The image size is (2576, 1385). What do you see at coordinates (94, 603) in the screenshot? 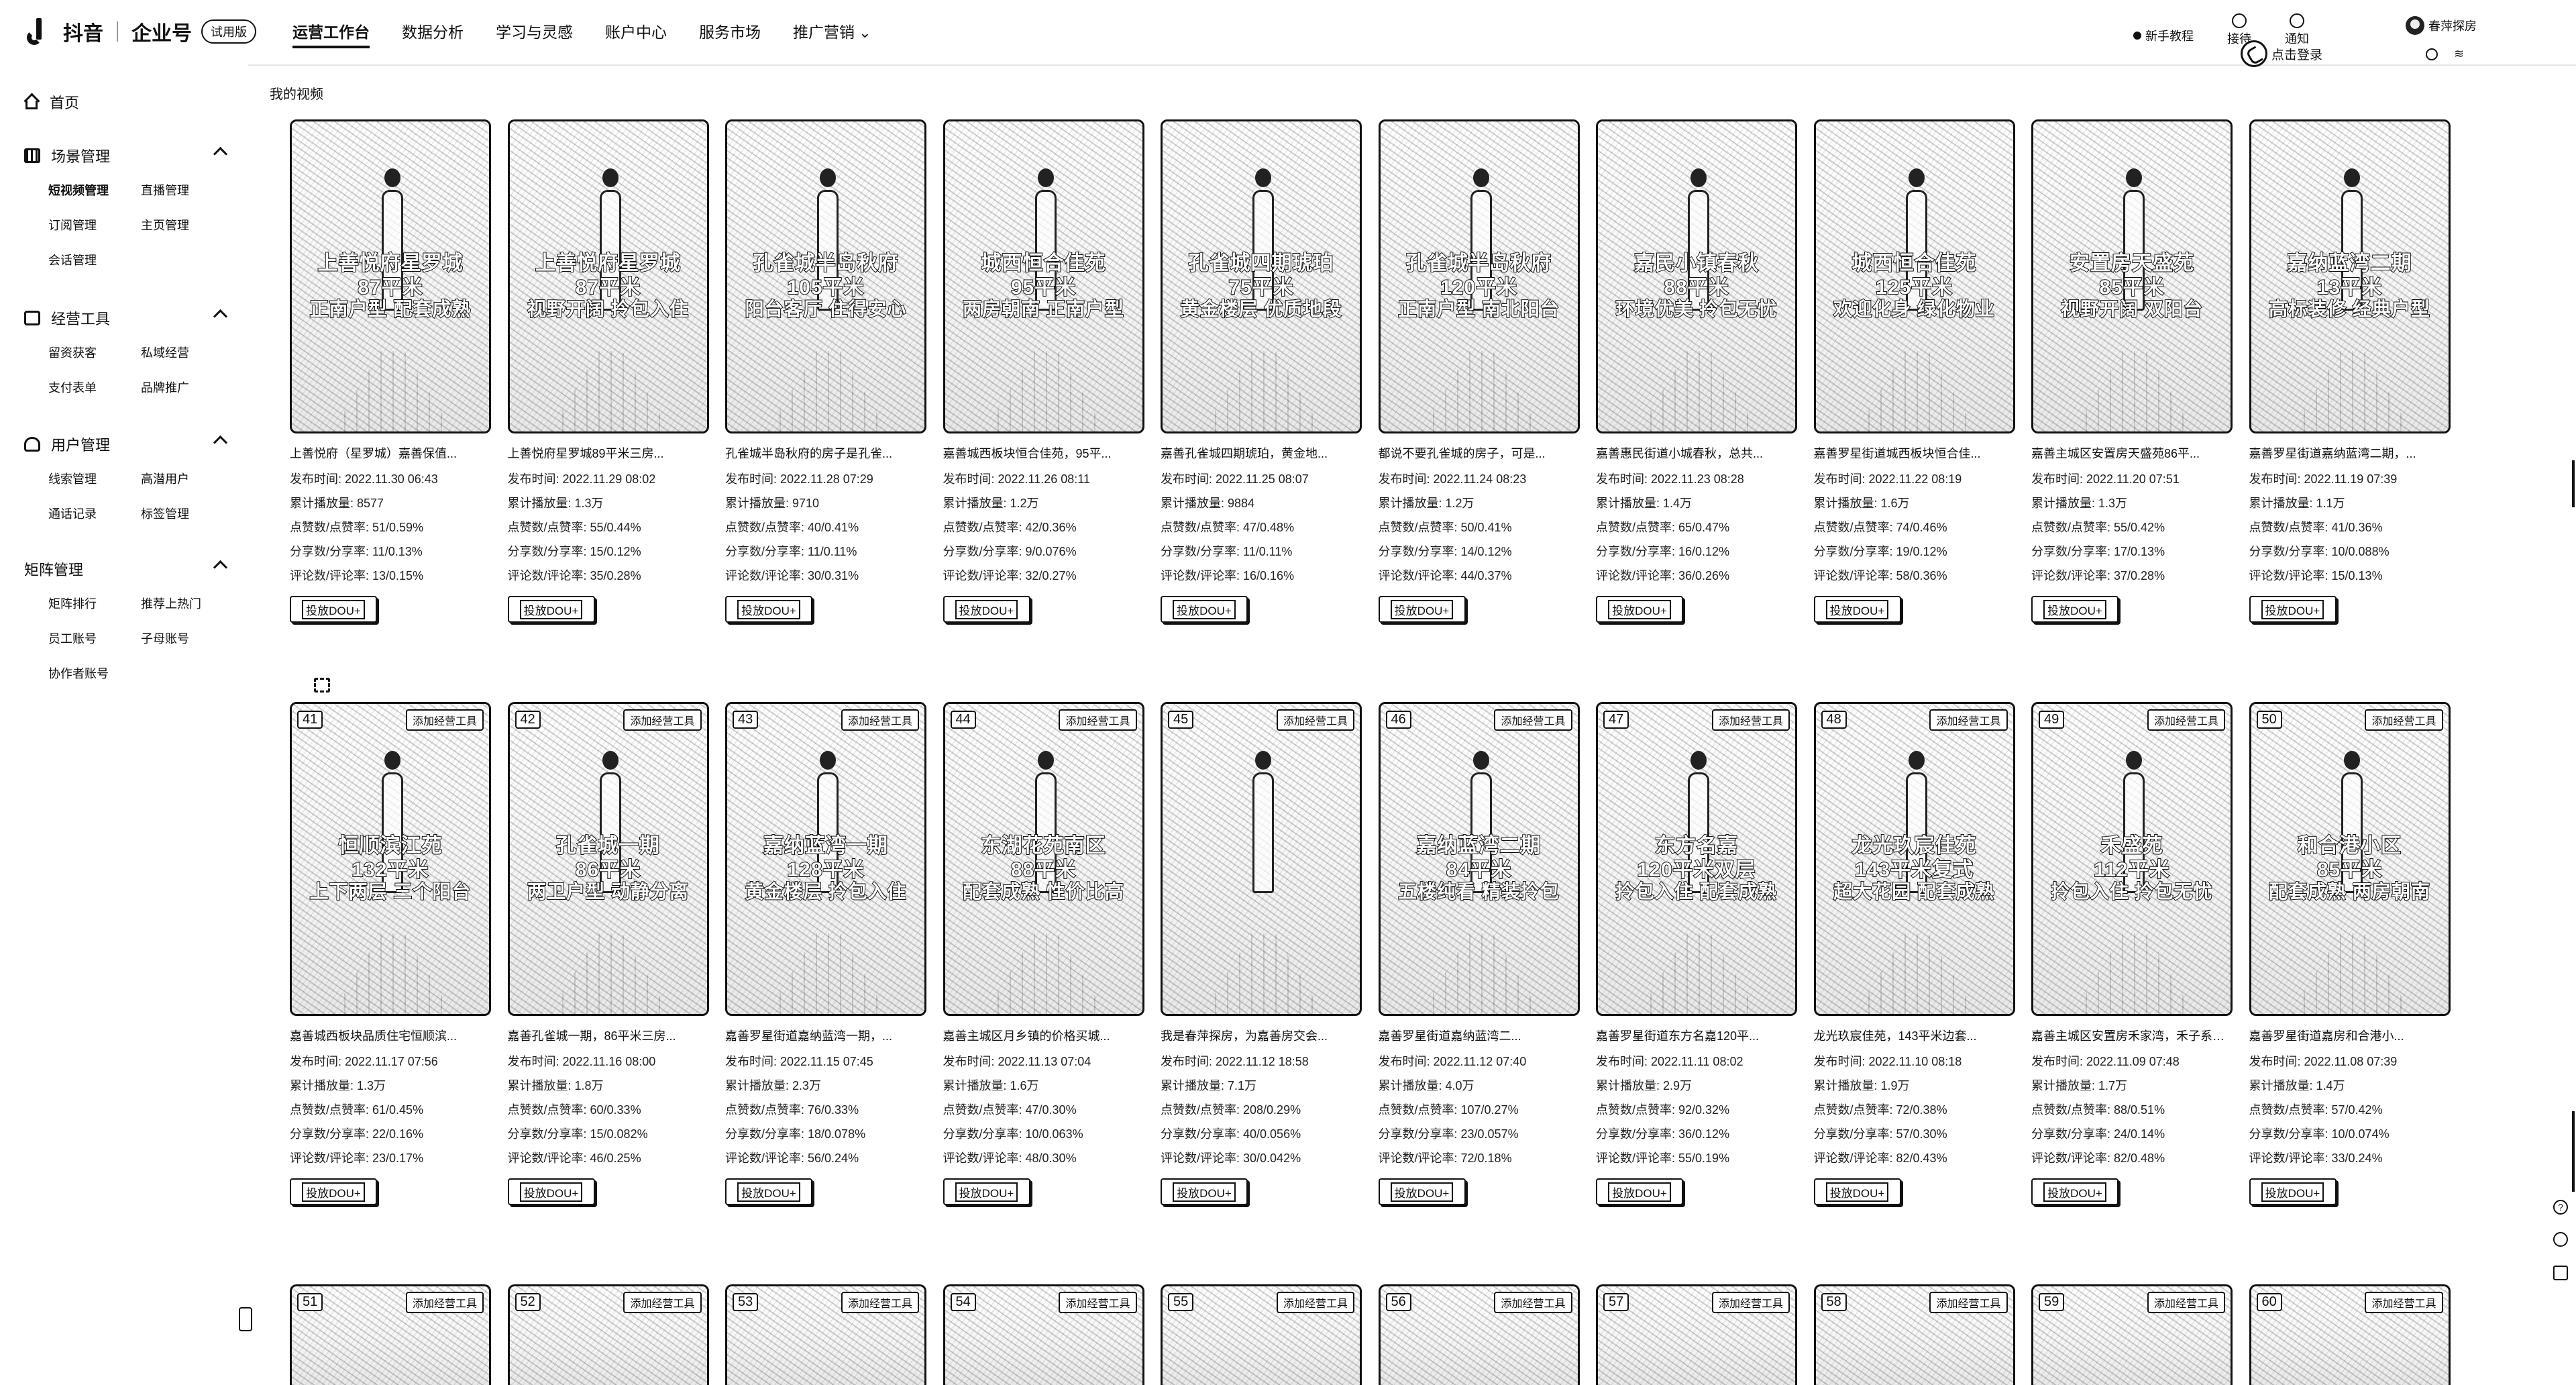
I see `sidebar-item-matrix-rank: 矩阵排行` at bounding box center [94, 603].